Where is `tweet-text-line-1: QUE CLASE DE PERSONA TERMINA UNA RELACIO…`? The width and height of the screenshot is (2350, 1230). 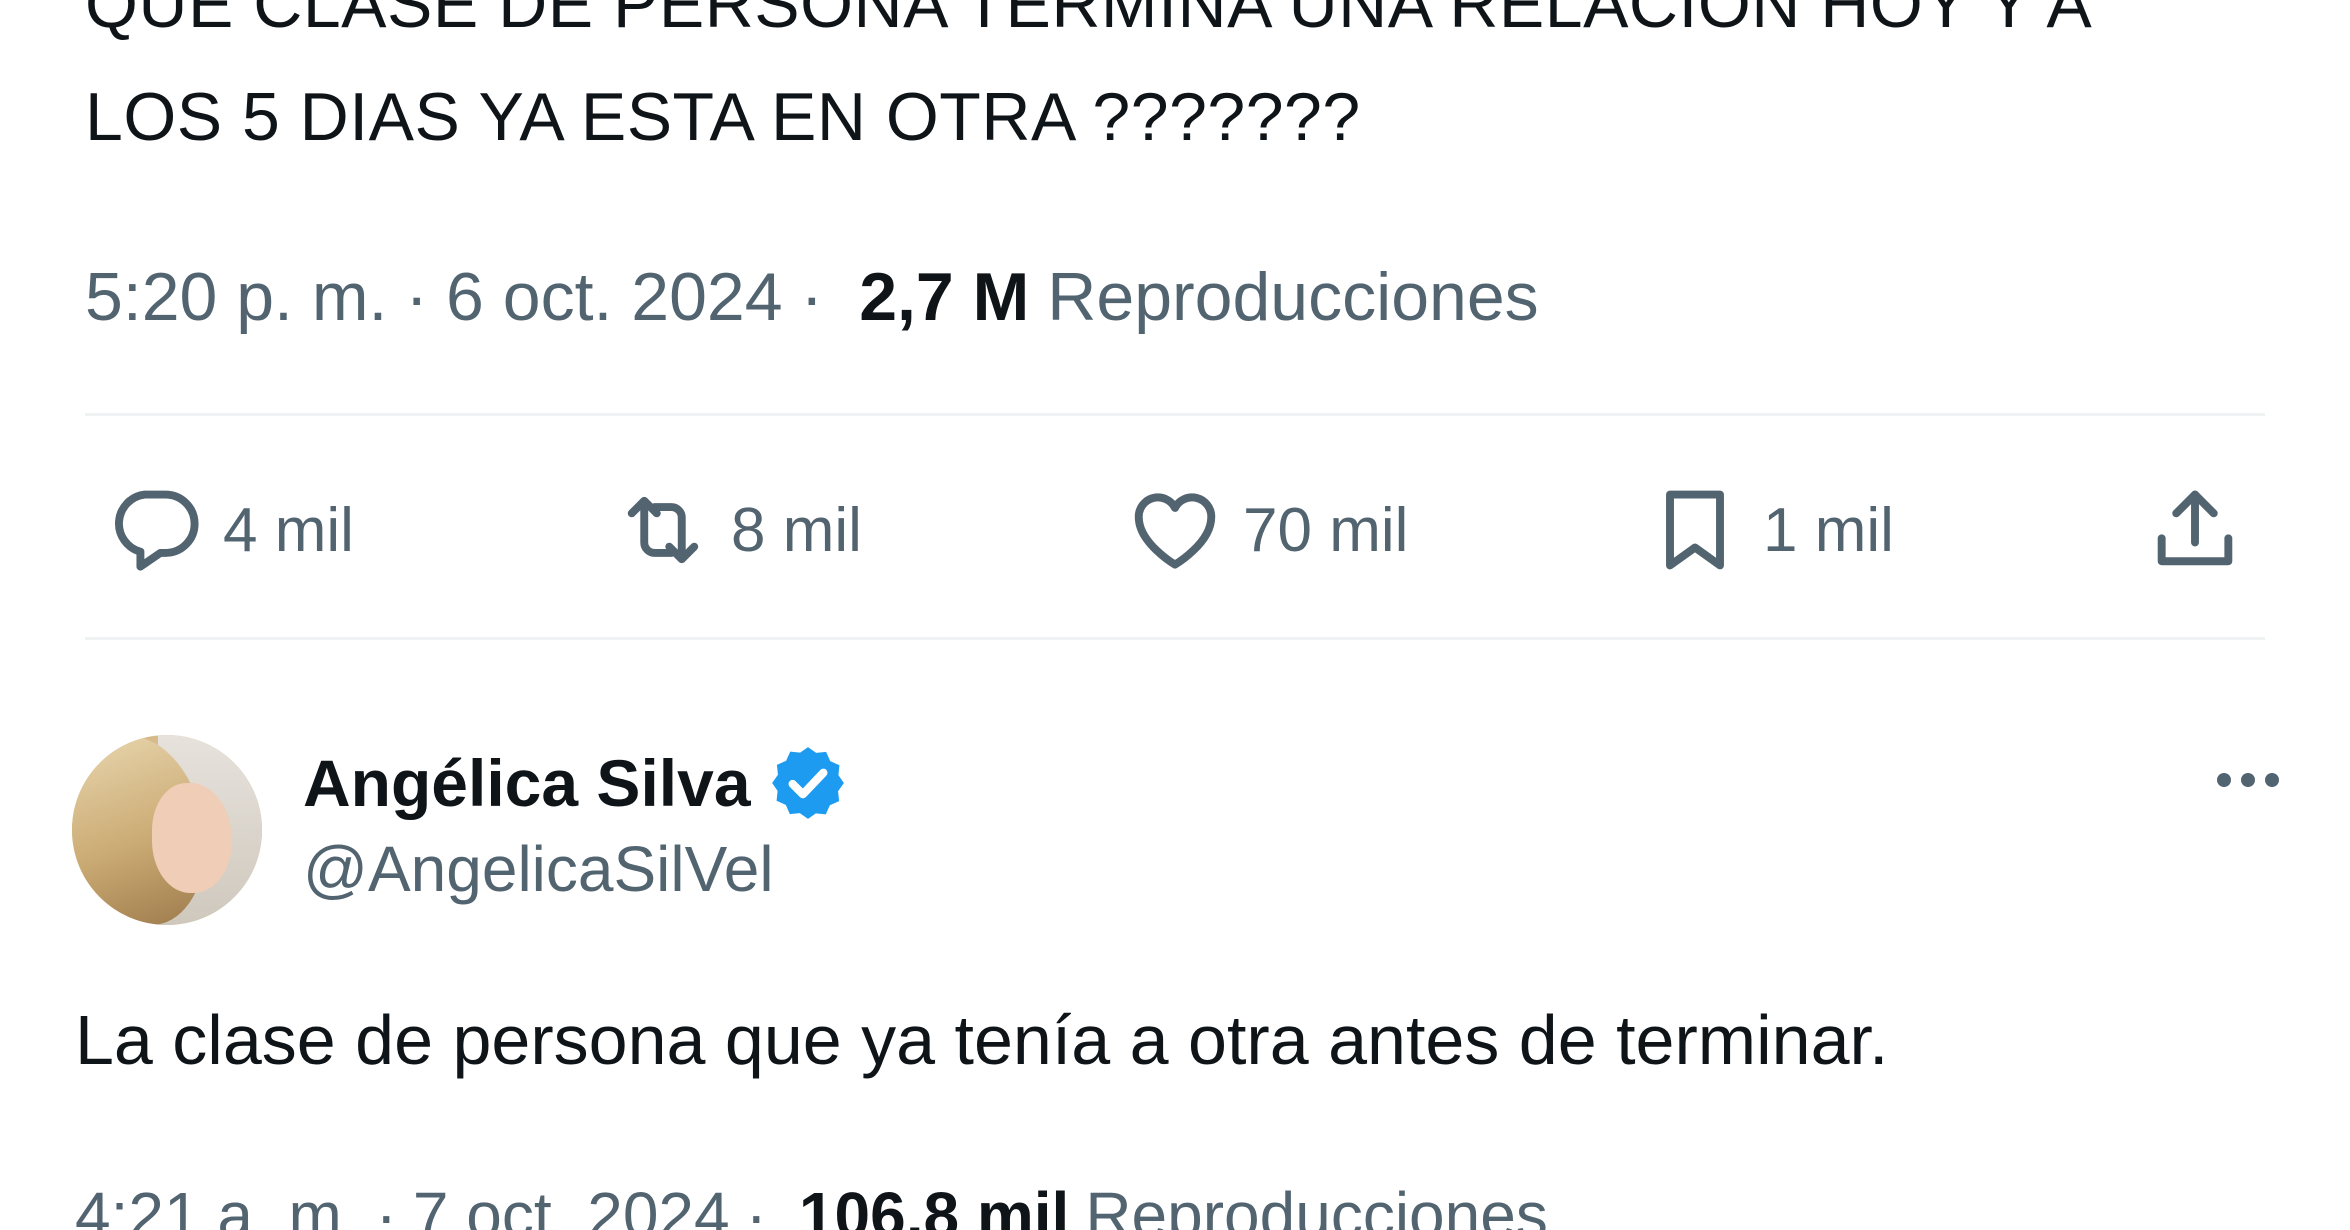 tweet-text-line-1: QUE CLASE DE PERSONA TERMINA UNA RELACIO… is located at coordinates (1089, 21).